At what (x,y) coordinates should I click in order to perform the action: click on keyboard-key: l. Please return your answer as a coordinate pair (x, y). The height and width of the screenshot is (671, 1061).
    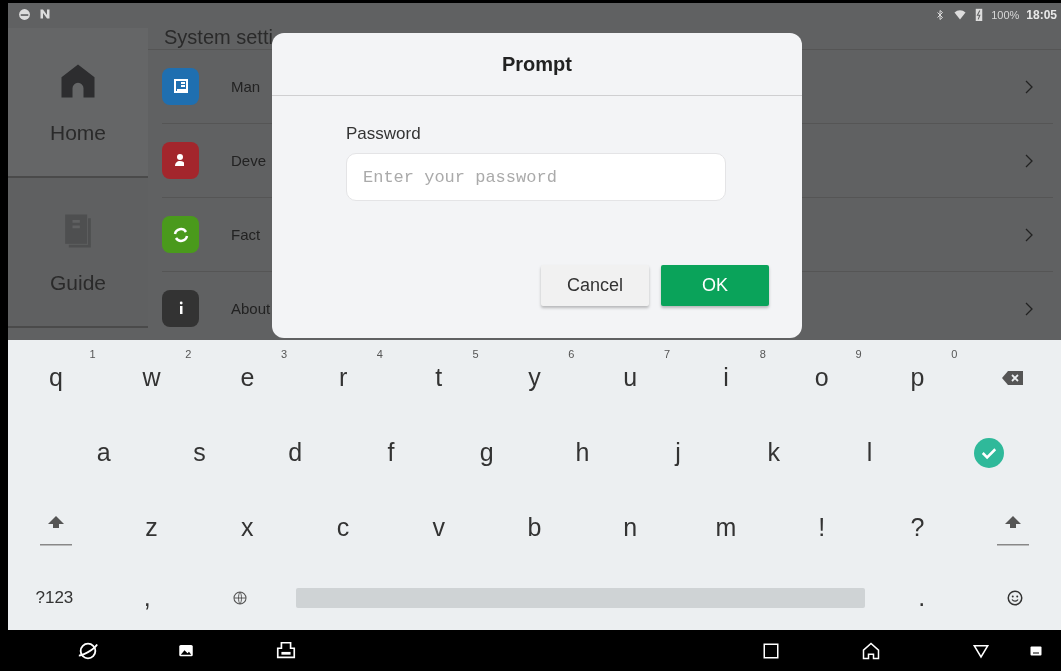
    Looking at the image, I should click on (869, 452).